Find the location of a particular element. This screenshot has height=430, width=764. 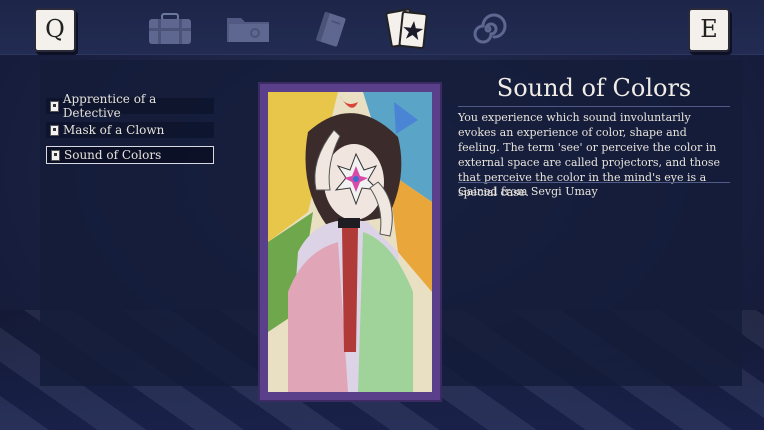

list-item-label: Sound of Colors is located at coordinates (113, 155).